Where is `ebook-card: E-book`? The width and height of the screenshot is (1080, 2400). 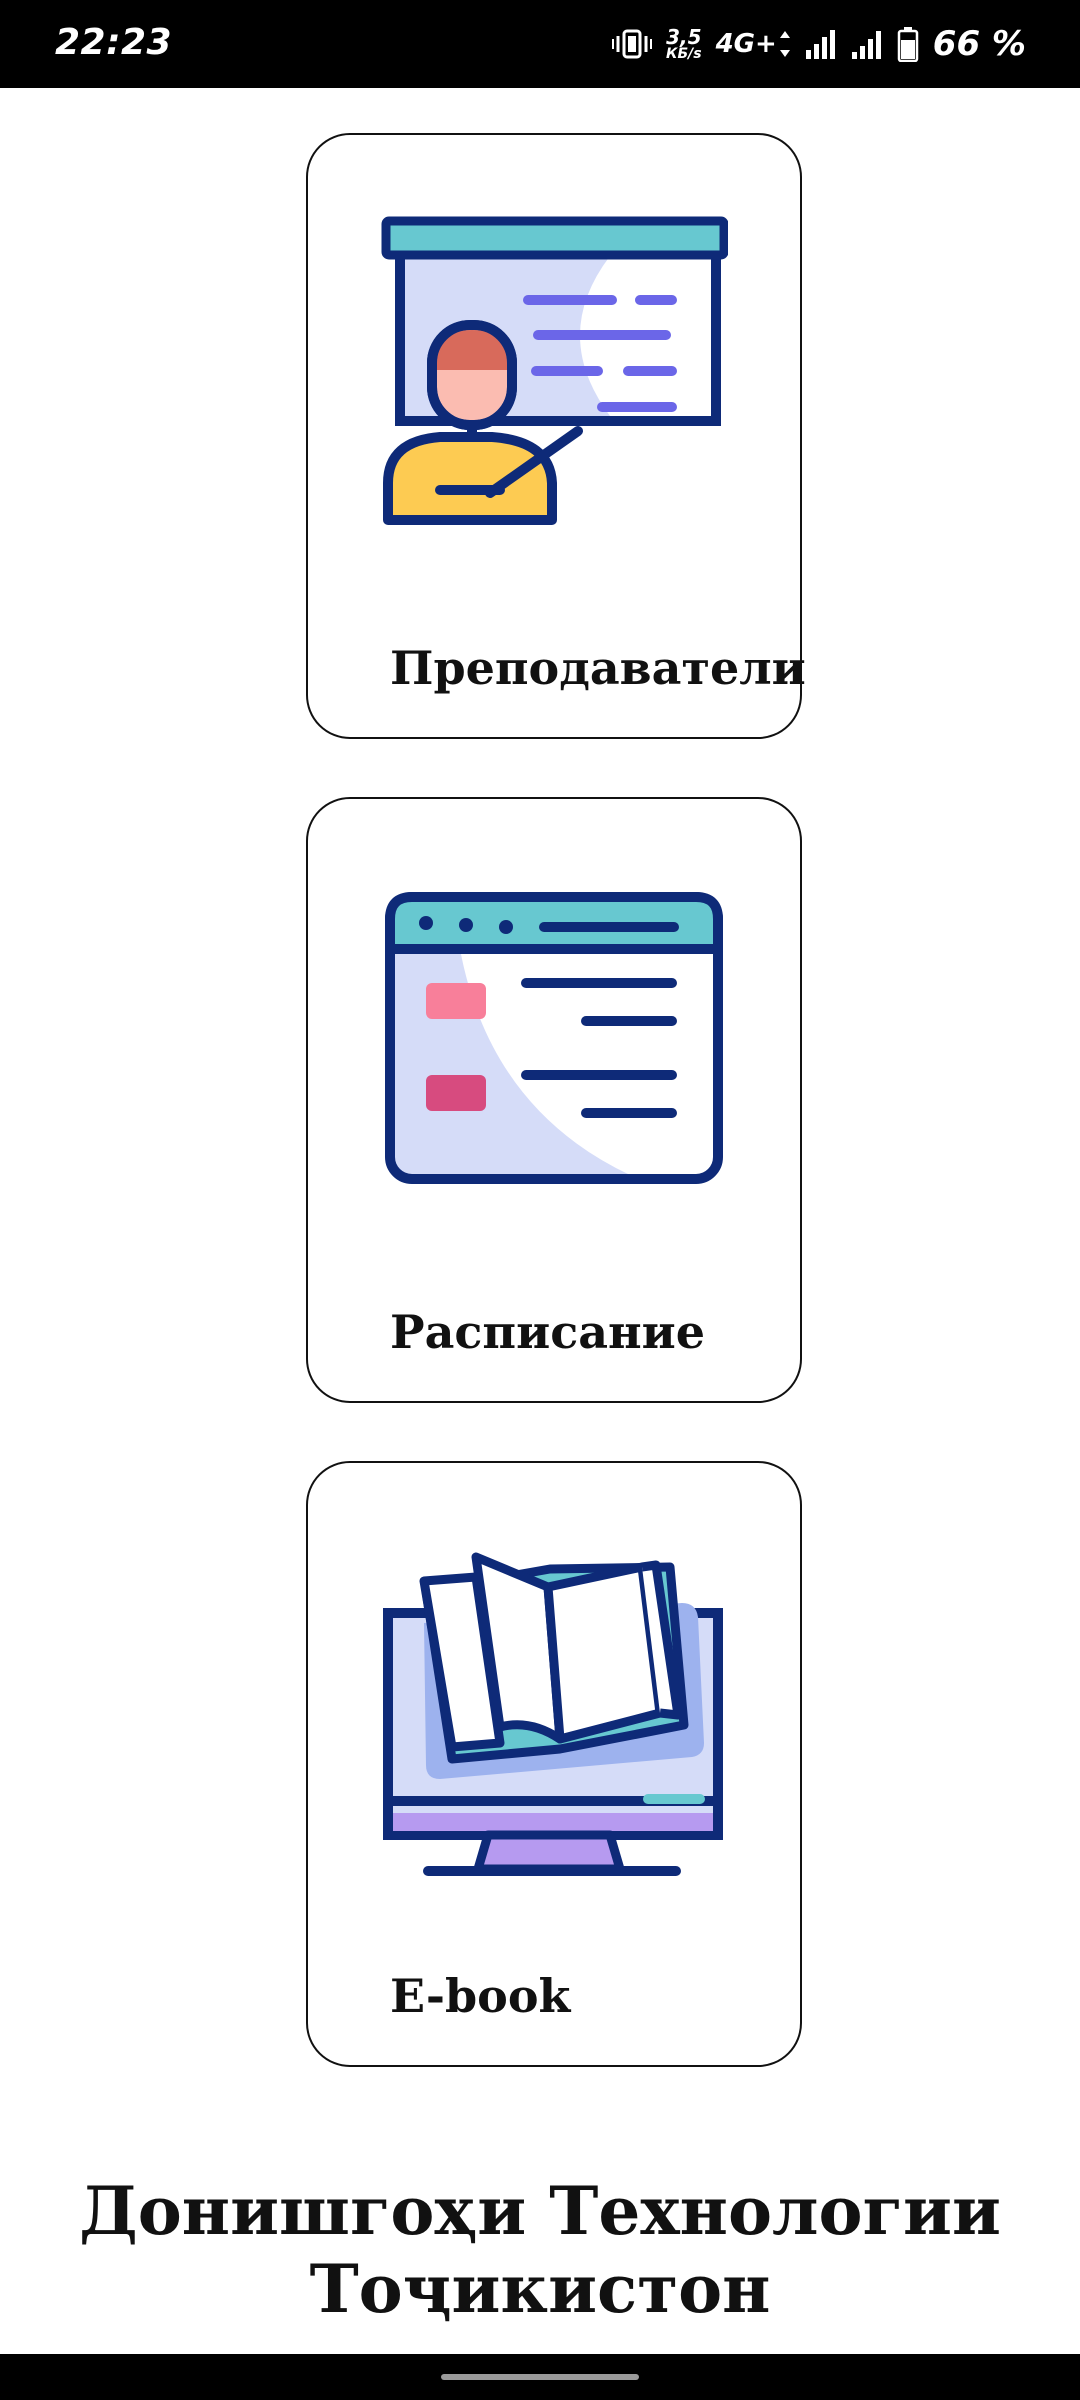
ebook-card: E-book is located at coordinates (554, 1764).